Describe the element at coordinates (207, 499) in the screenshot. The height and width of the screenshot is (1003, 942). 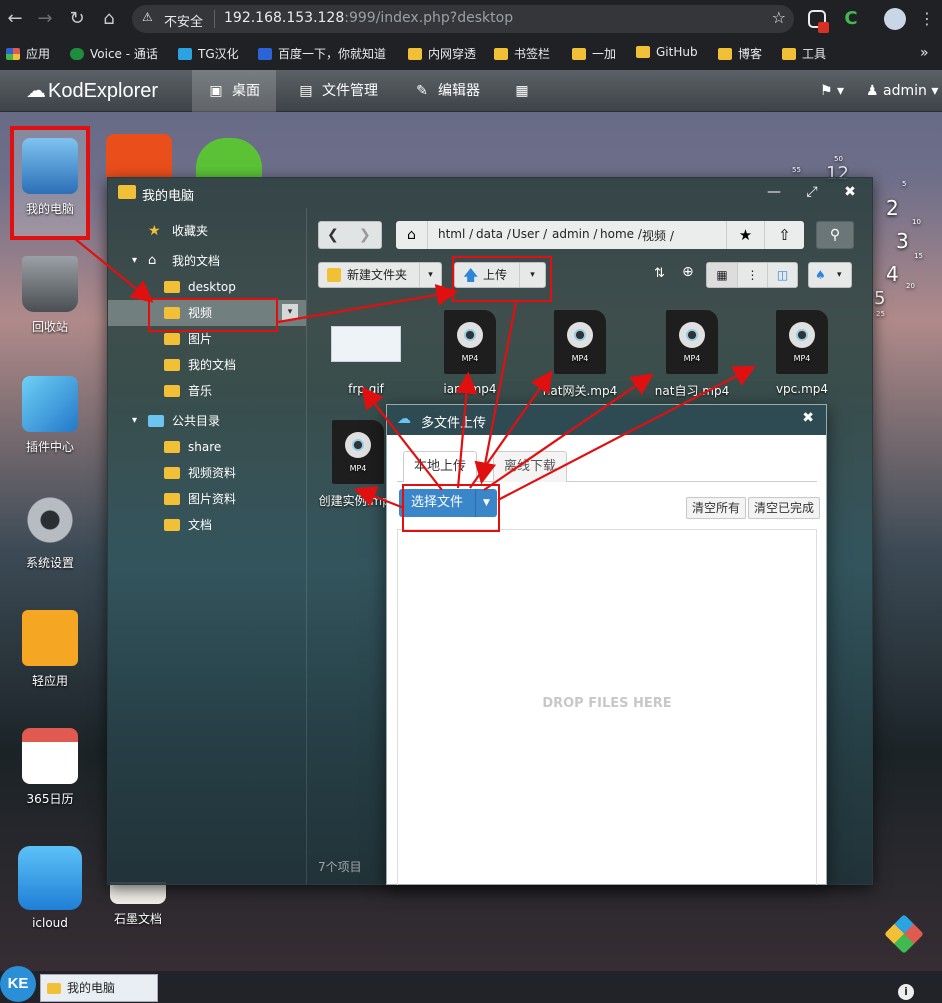
I see `tree-item-picture-materials: 图片资料` at that location.